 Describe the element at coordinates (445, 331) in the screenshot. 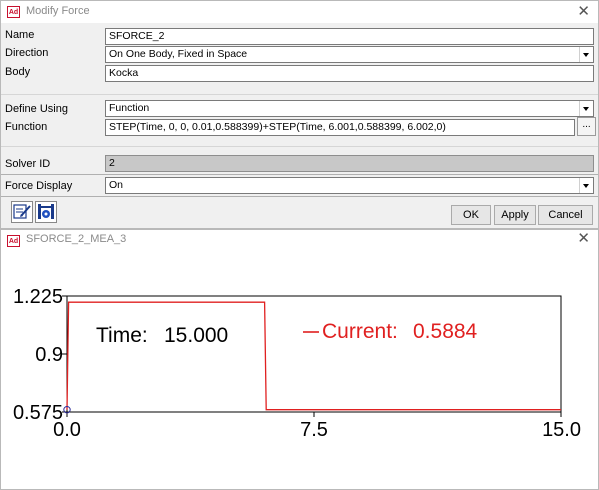

I see `legend-value: 0.5884` at that location.